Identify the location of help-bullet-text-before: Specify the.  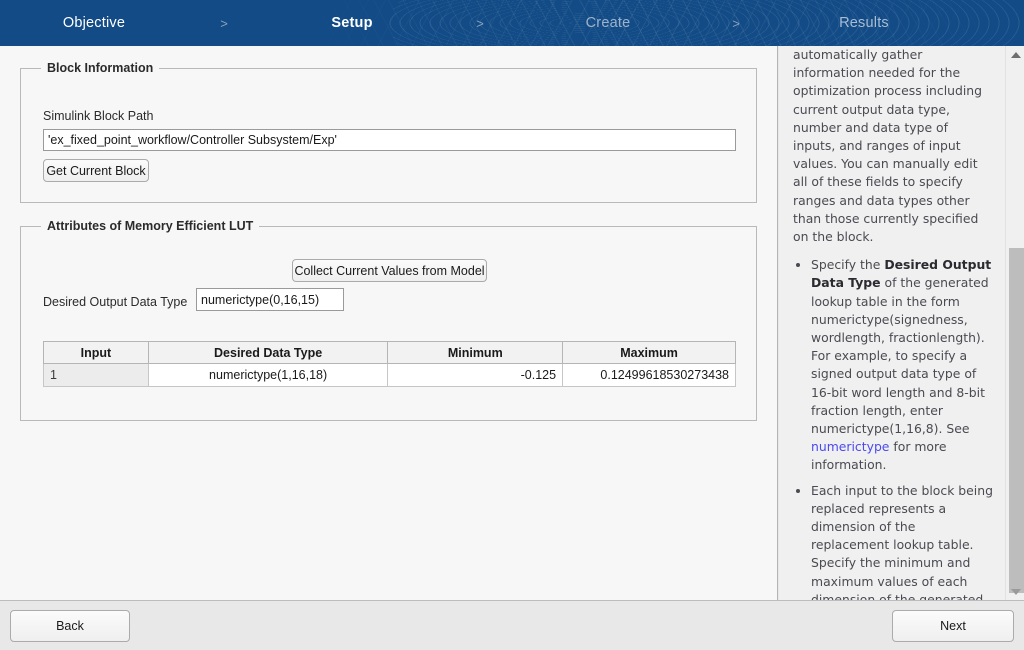
(848, 265).